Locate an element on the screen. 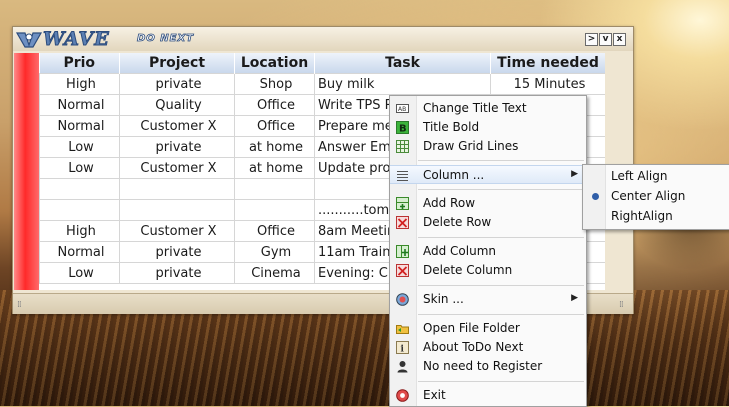 The width and height of the screenshot is (729, 407). delete-row-icon is located at coordinates (402, 222).